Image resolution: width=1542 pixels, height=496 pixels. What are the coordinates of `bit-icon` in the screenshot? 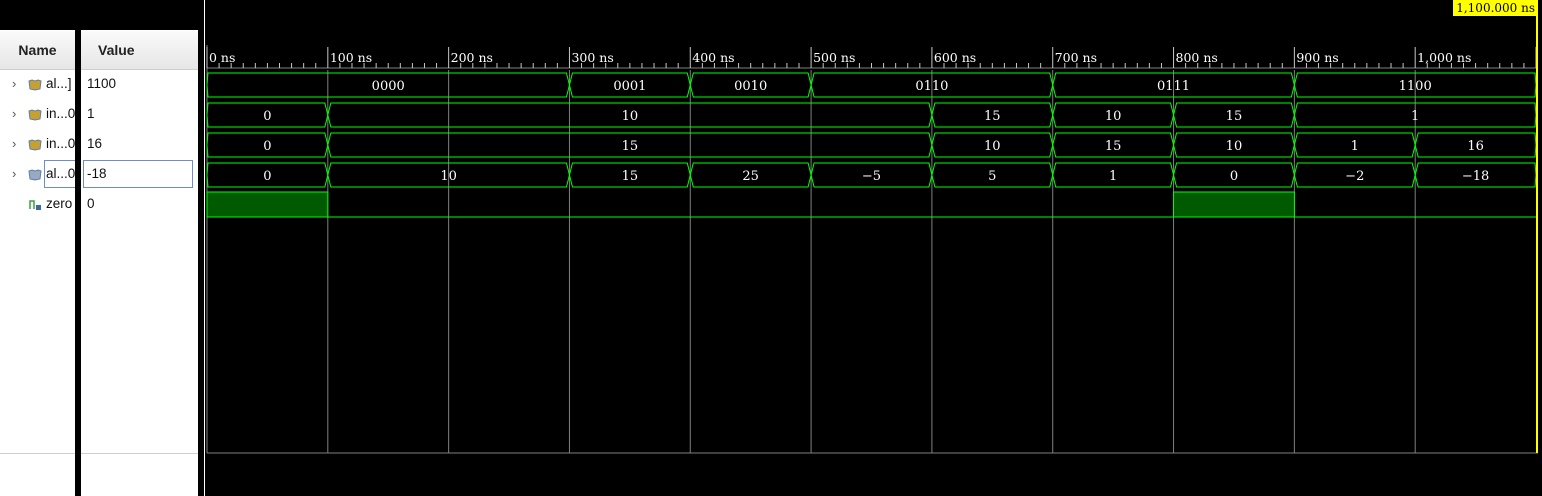 It's located at (35, 205).